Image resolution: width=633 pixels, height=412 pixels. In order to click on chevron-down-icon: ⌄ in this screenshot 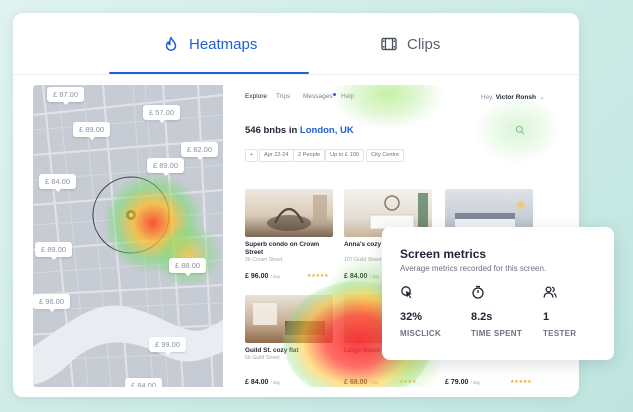, I will do `click(541, 97)`.